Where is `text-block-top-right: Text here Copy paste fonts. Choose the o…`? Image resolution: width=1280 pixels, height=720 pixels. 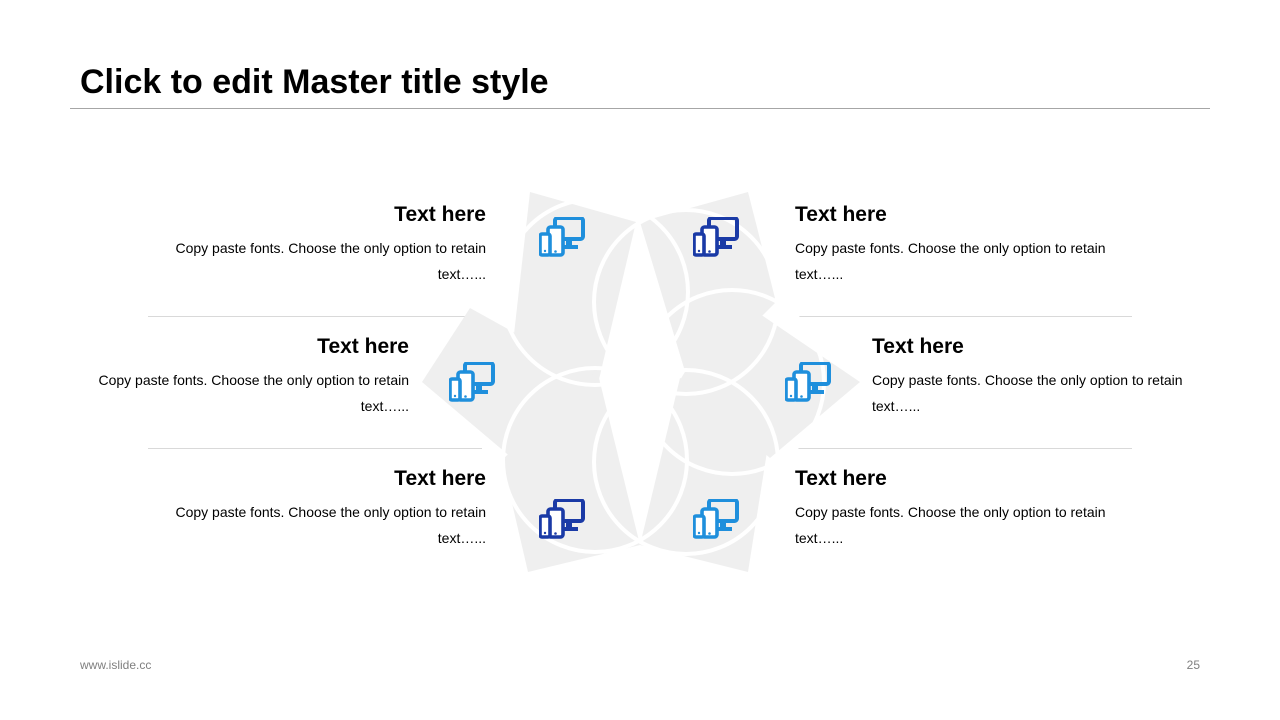
text-block-top-right: Text here Copy paste fonts. Choose the o… is located at coordinates (975, 244).